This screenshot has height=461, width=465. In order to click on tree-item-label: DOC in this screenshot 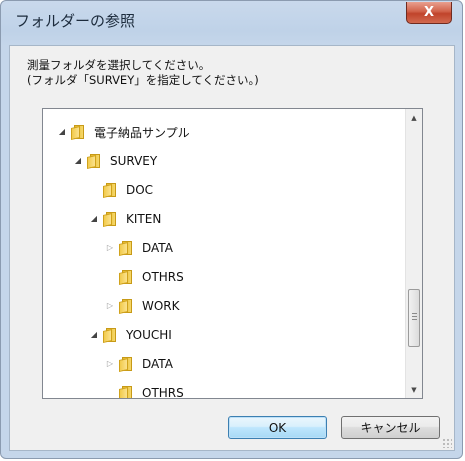, I will do `click(140, 190)`.